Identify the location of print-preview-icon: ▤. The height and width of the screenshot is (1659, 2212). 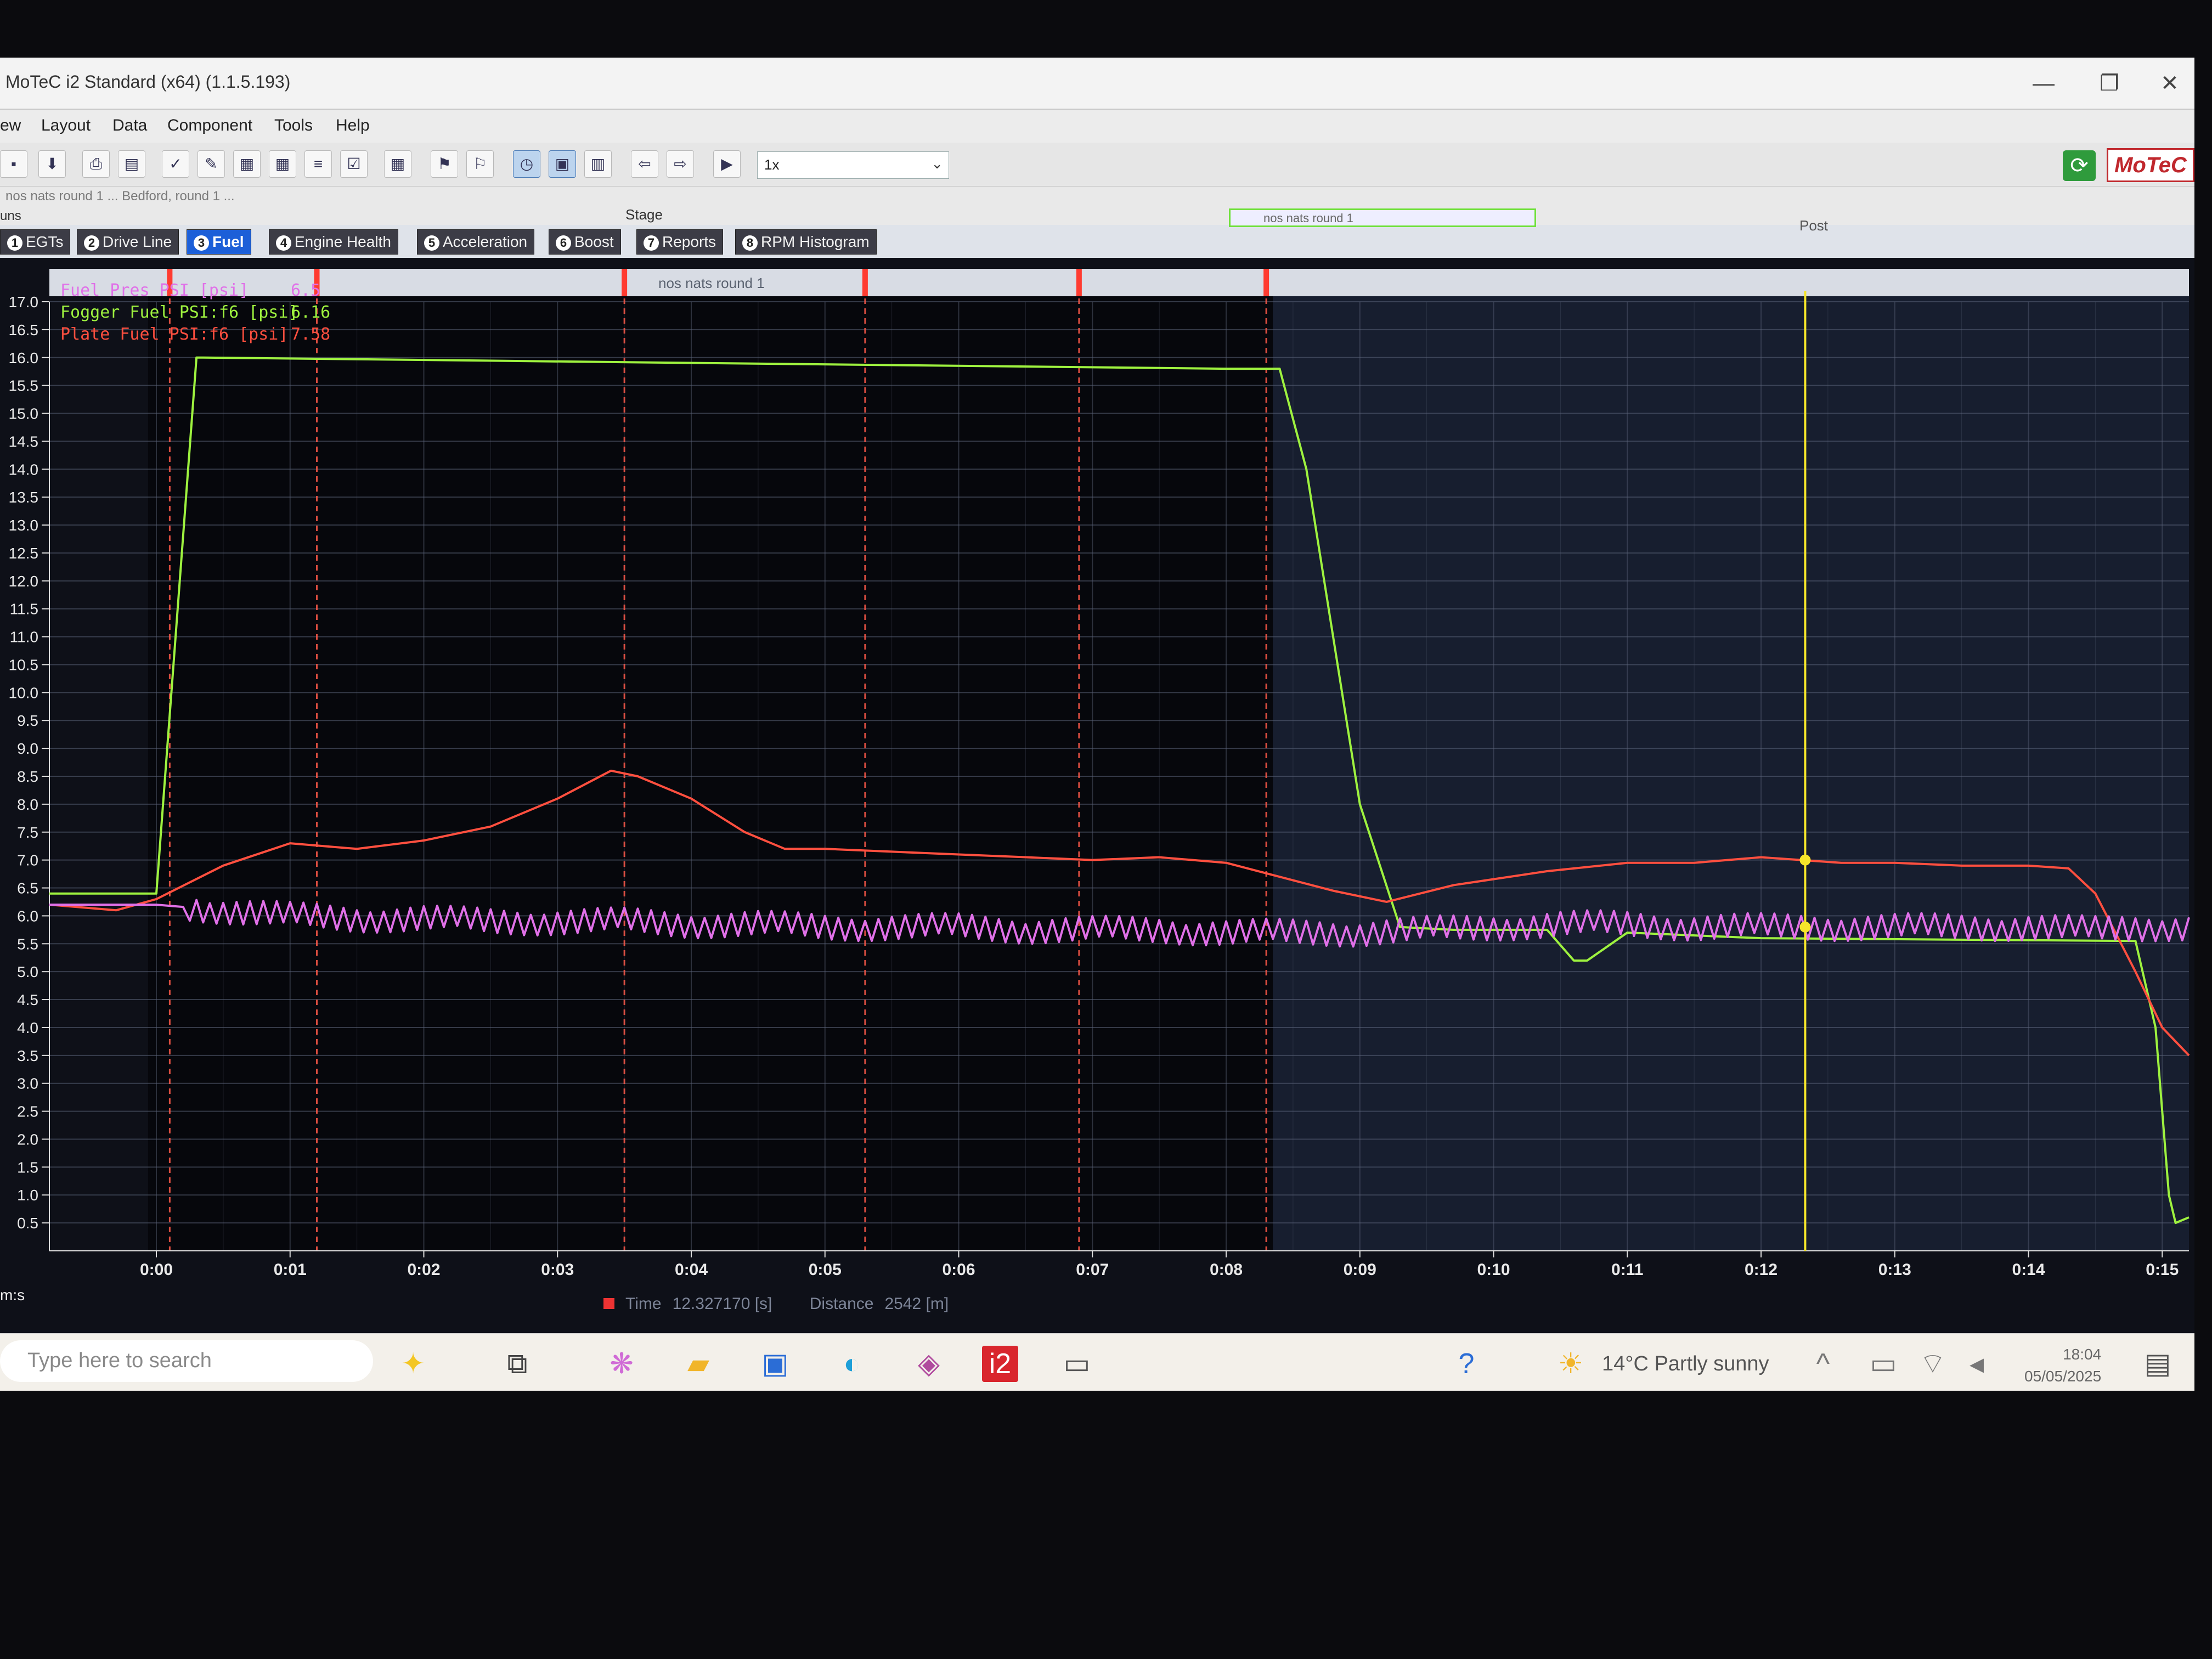
(131, 164).